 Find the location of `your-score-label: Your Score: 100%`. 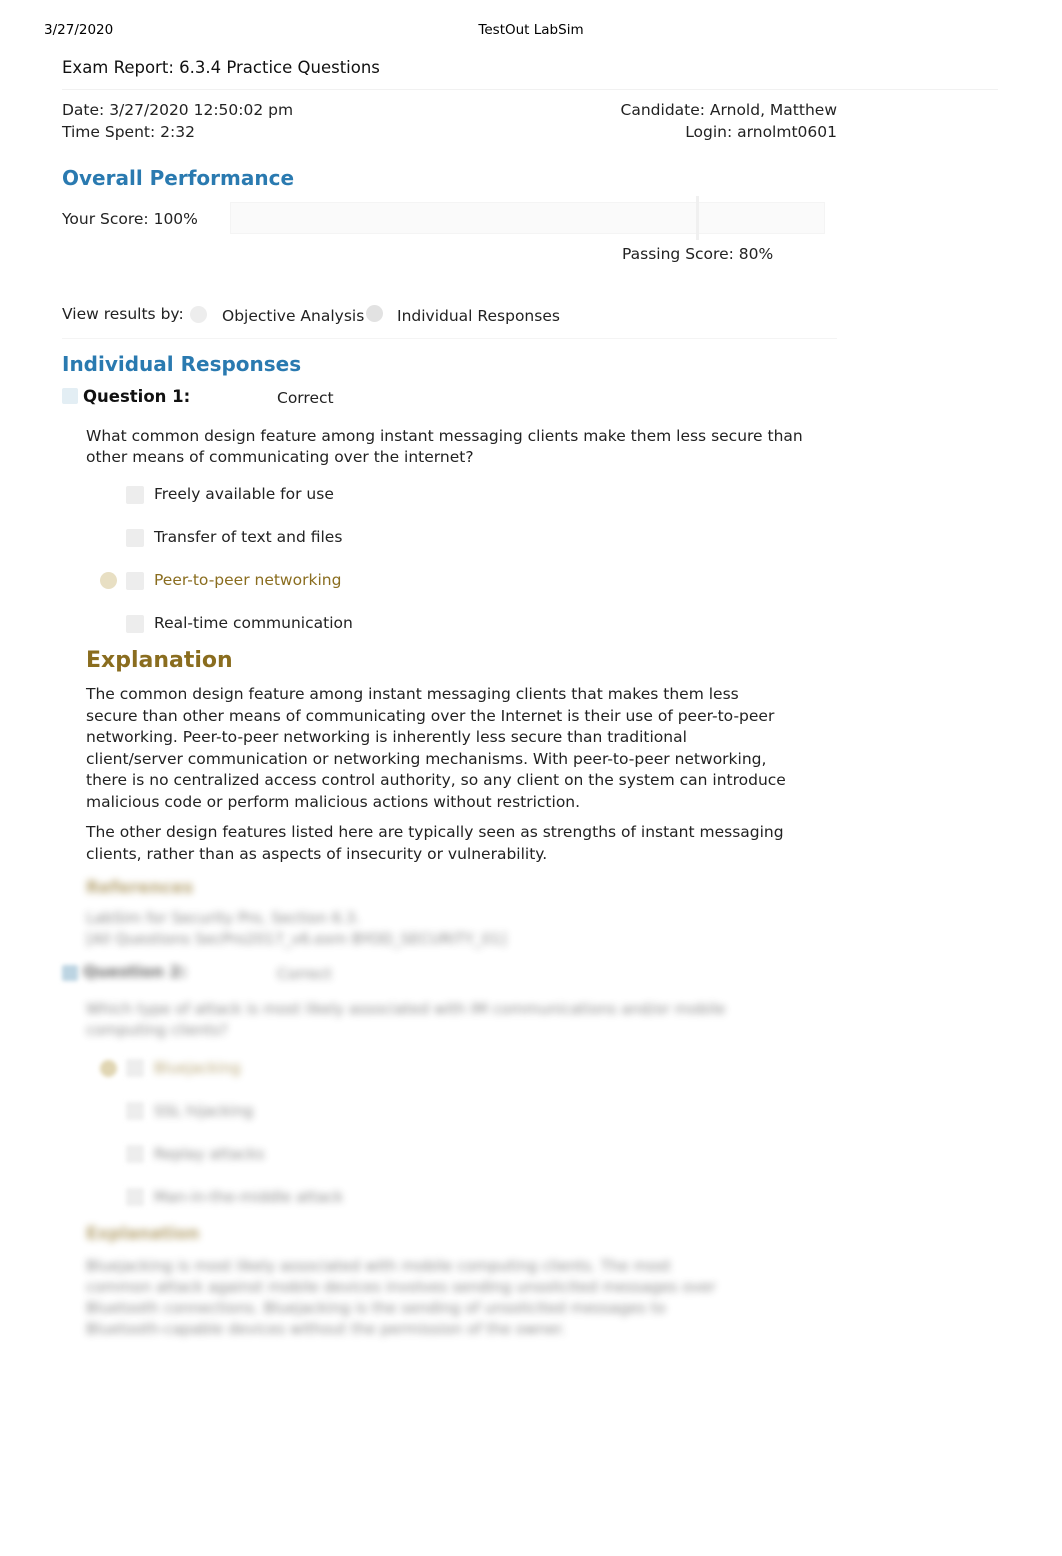

your-score-label: Your Score: 100% is located at coordinates (130, 219).